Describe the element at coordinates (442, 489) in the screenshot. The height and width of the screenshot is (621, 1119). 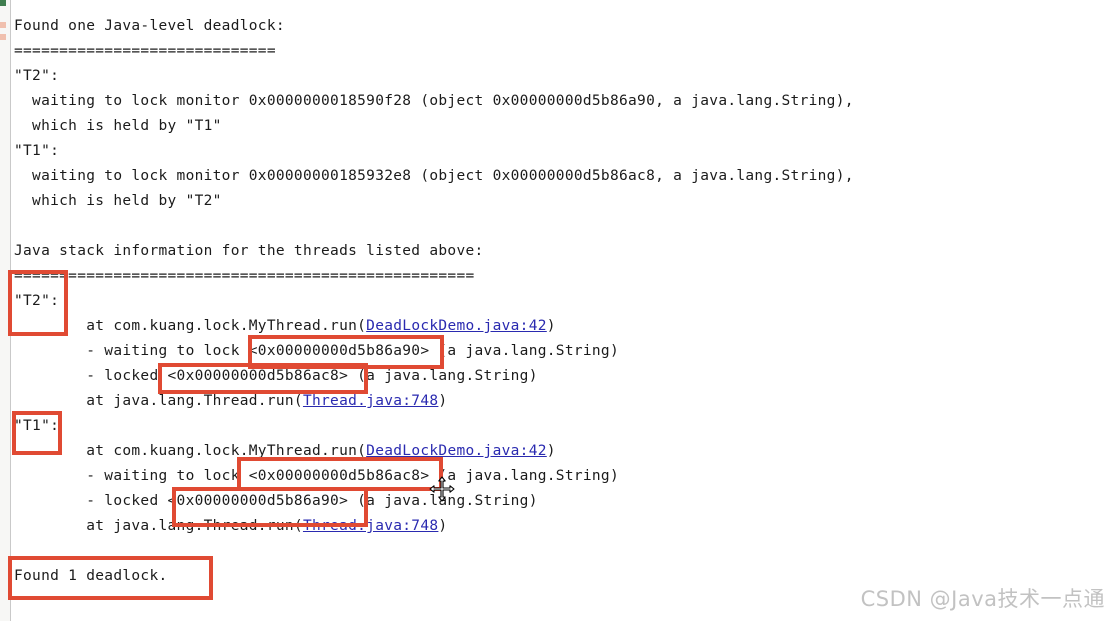
I see `move-cursor-icon` at that location.